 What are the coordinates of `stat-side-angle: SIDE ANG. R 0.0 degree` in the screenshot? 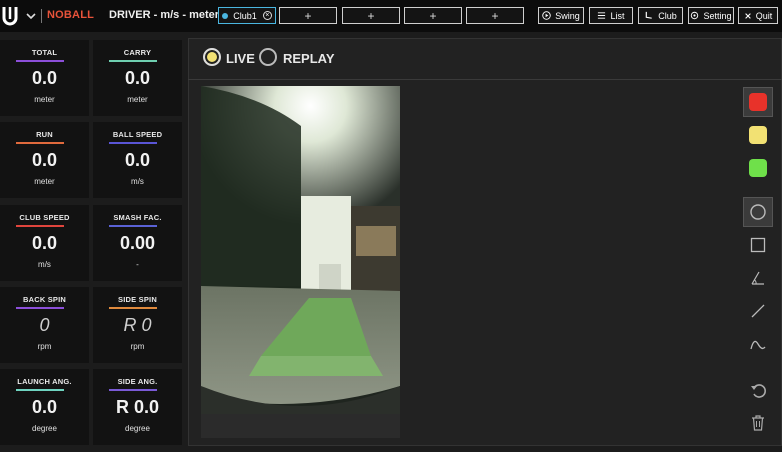 It's located at (137, 407).